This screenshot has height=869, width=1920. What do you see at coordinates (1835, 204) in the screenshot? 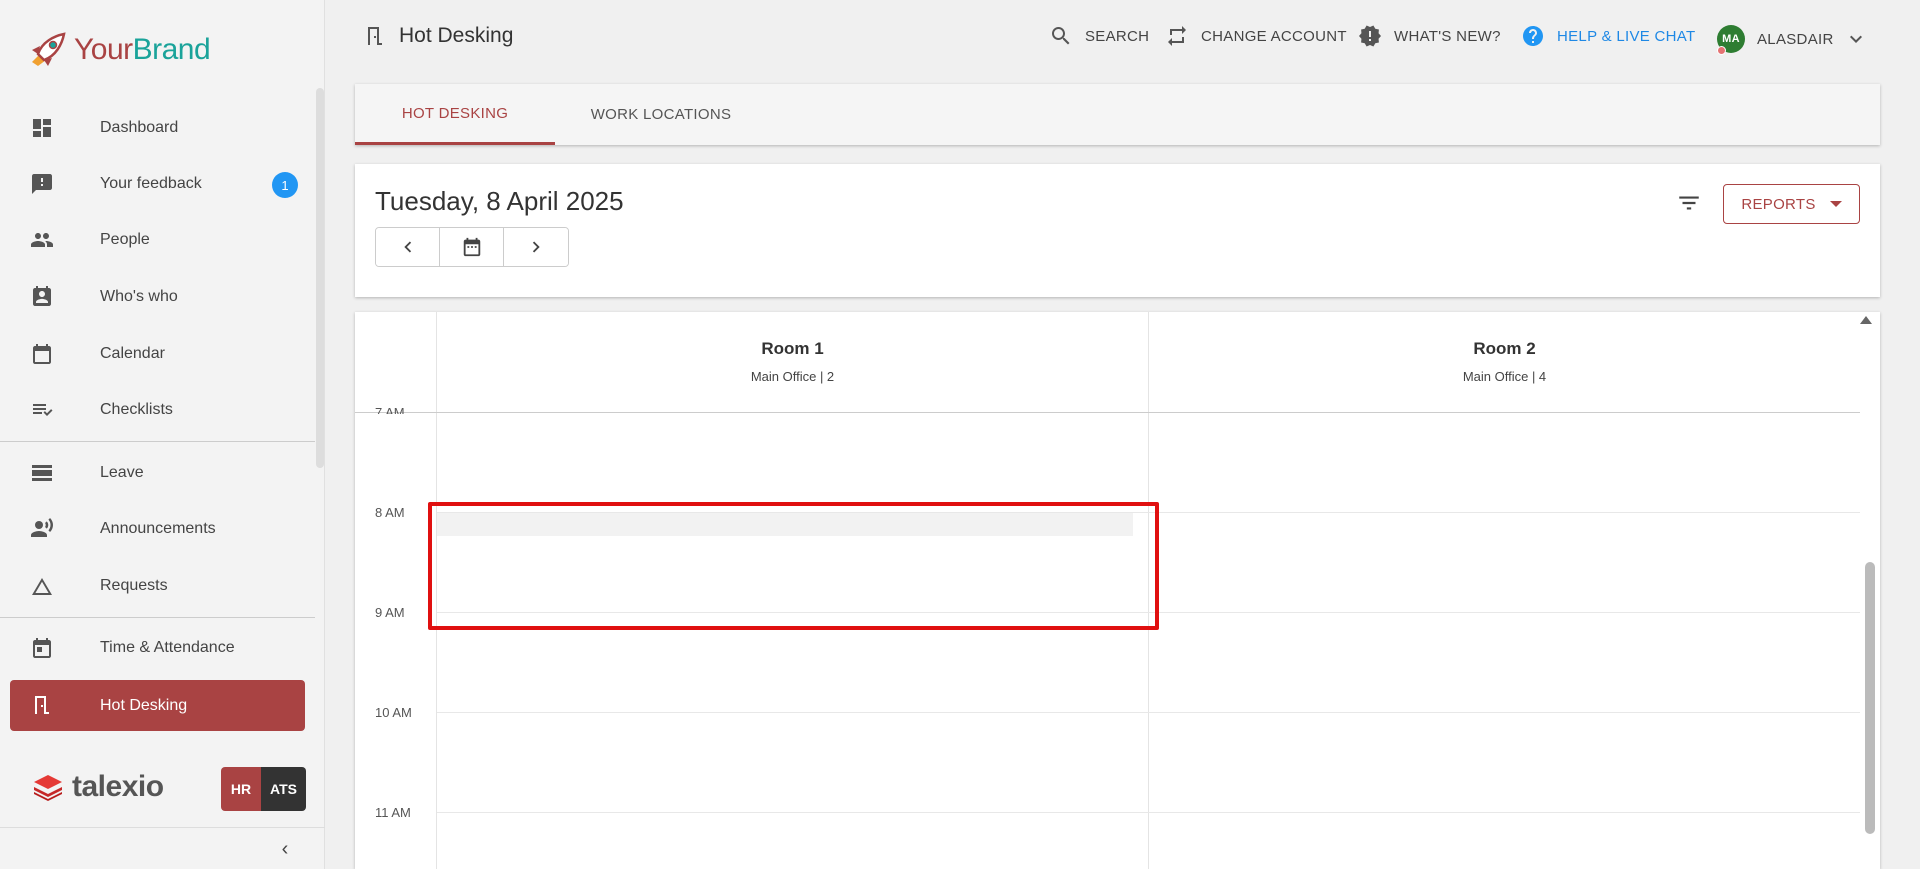
I see `caret-down-icon` at bounding box center [1835, 204].